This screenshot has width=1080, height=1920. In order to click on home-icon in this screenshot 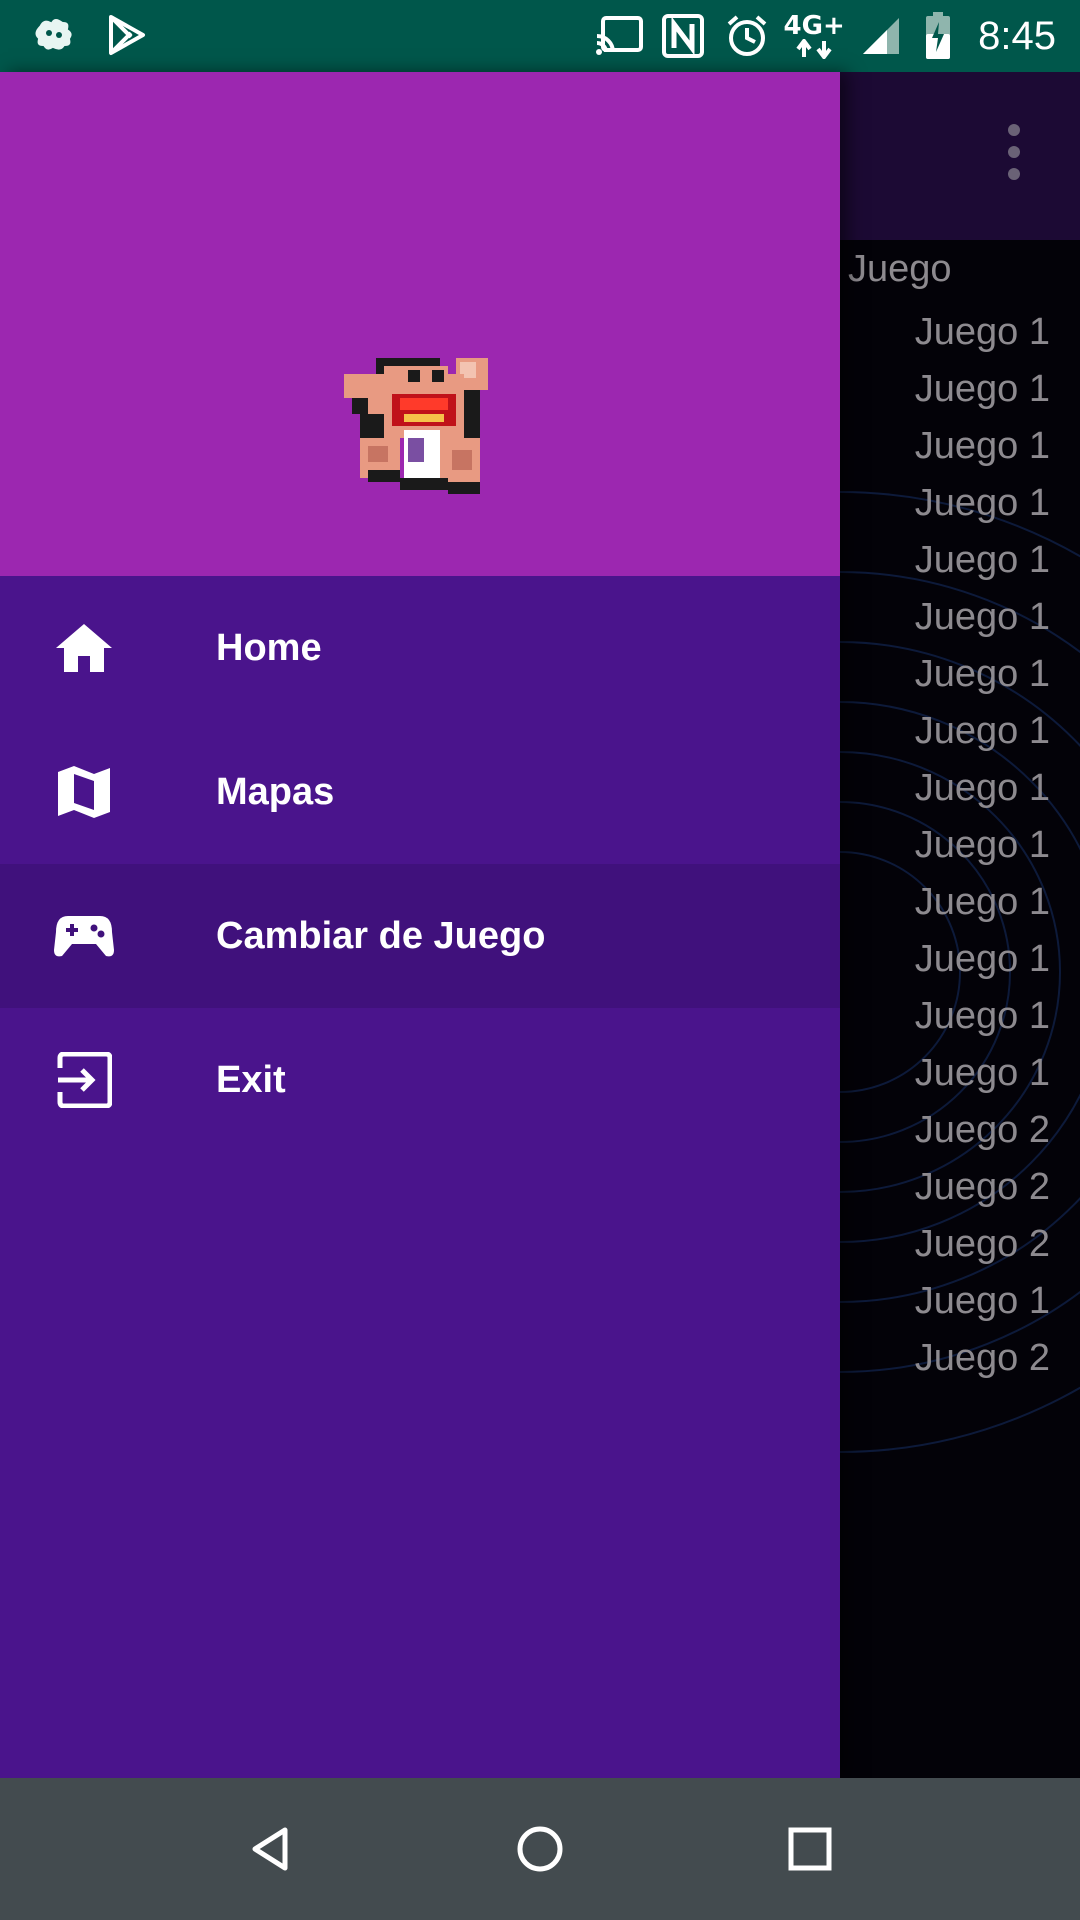, I will do `click(84, 648)`.